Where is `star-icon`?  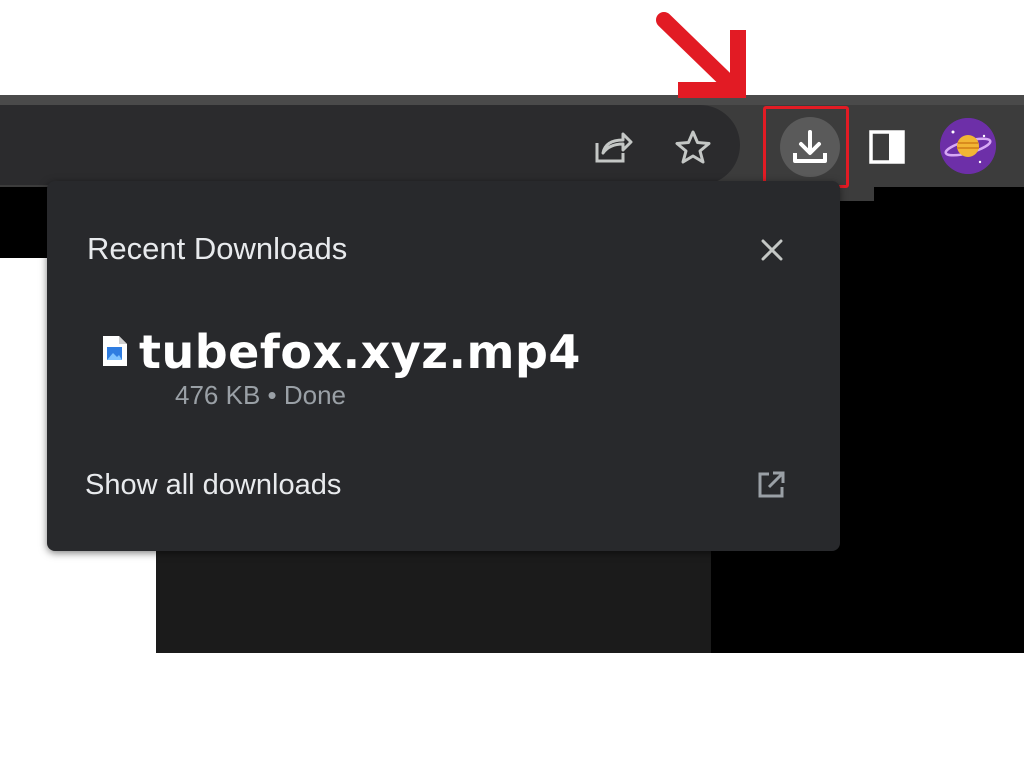 star-icon is located at coordinates (693, 147).